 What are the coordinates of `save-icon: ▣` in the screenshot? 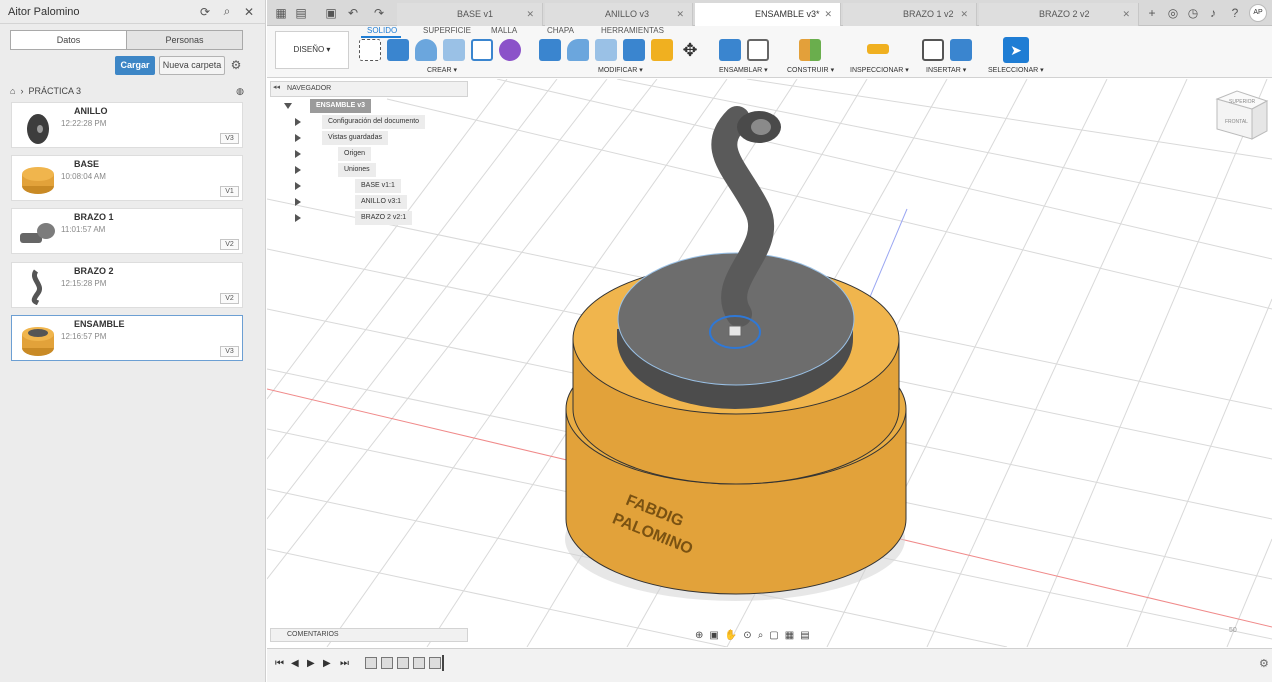 It's located at (331, 13).